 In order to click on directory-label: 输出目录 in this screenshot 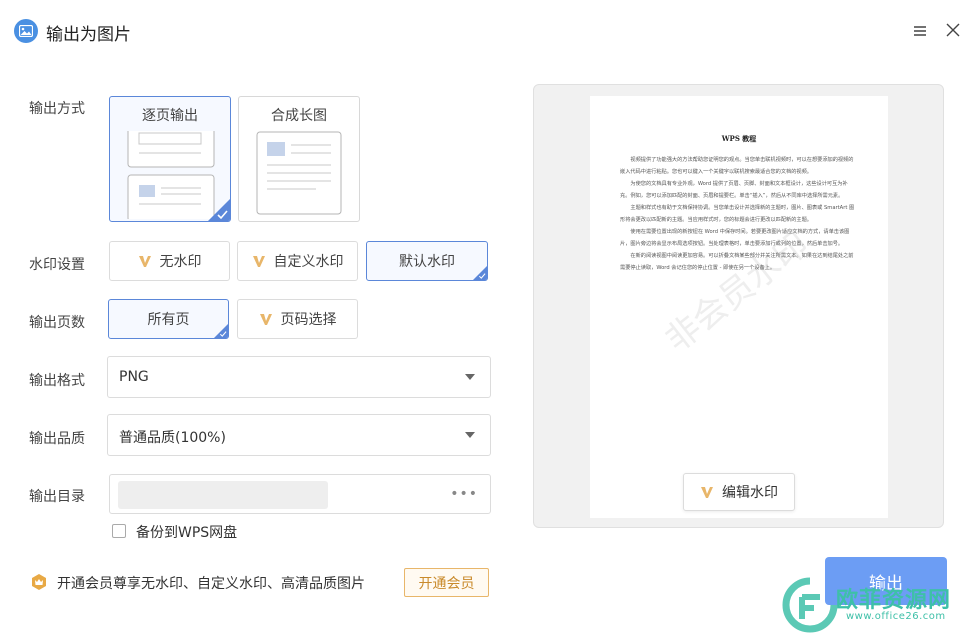, I will do `click(57, 497)`.